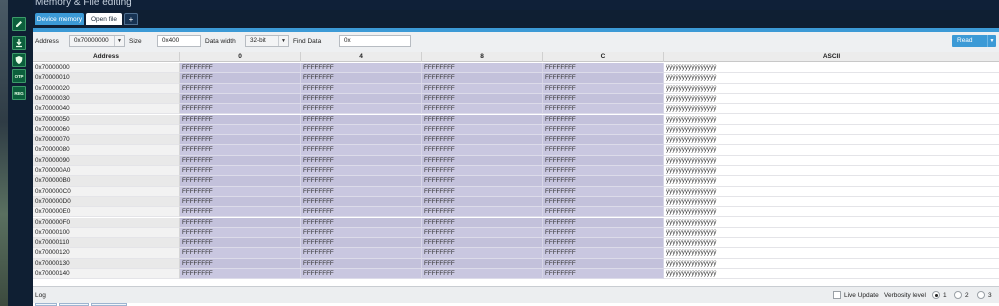 The height and width of the screenshot is (306, 999). Describe the element at coordinates (19, 43) in the screenshot. I see `download-icon` at that location.